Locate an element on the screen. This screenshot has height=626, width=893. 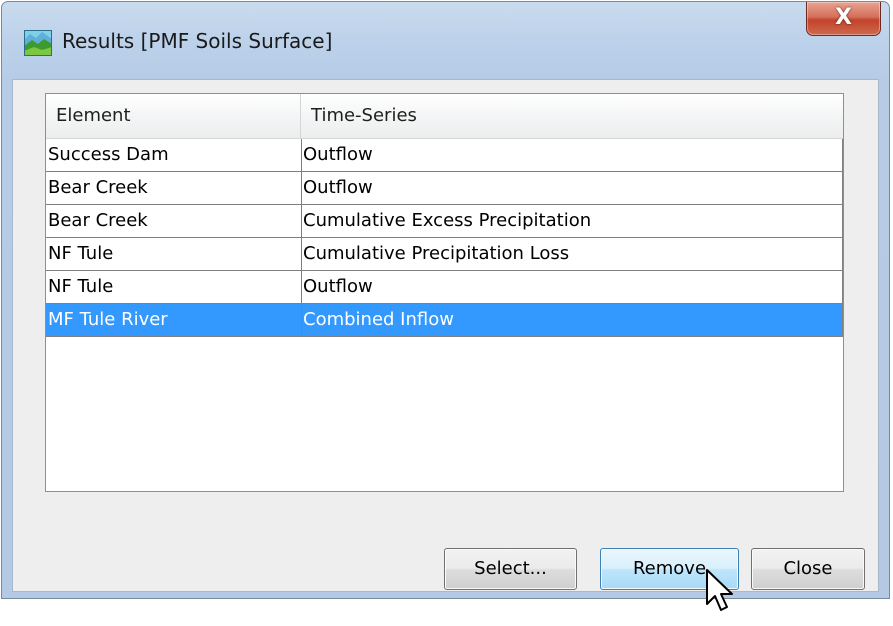
table-row: NF Tule Cumulative Precipitation Loss is located at coordinates (444, 254).